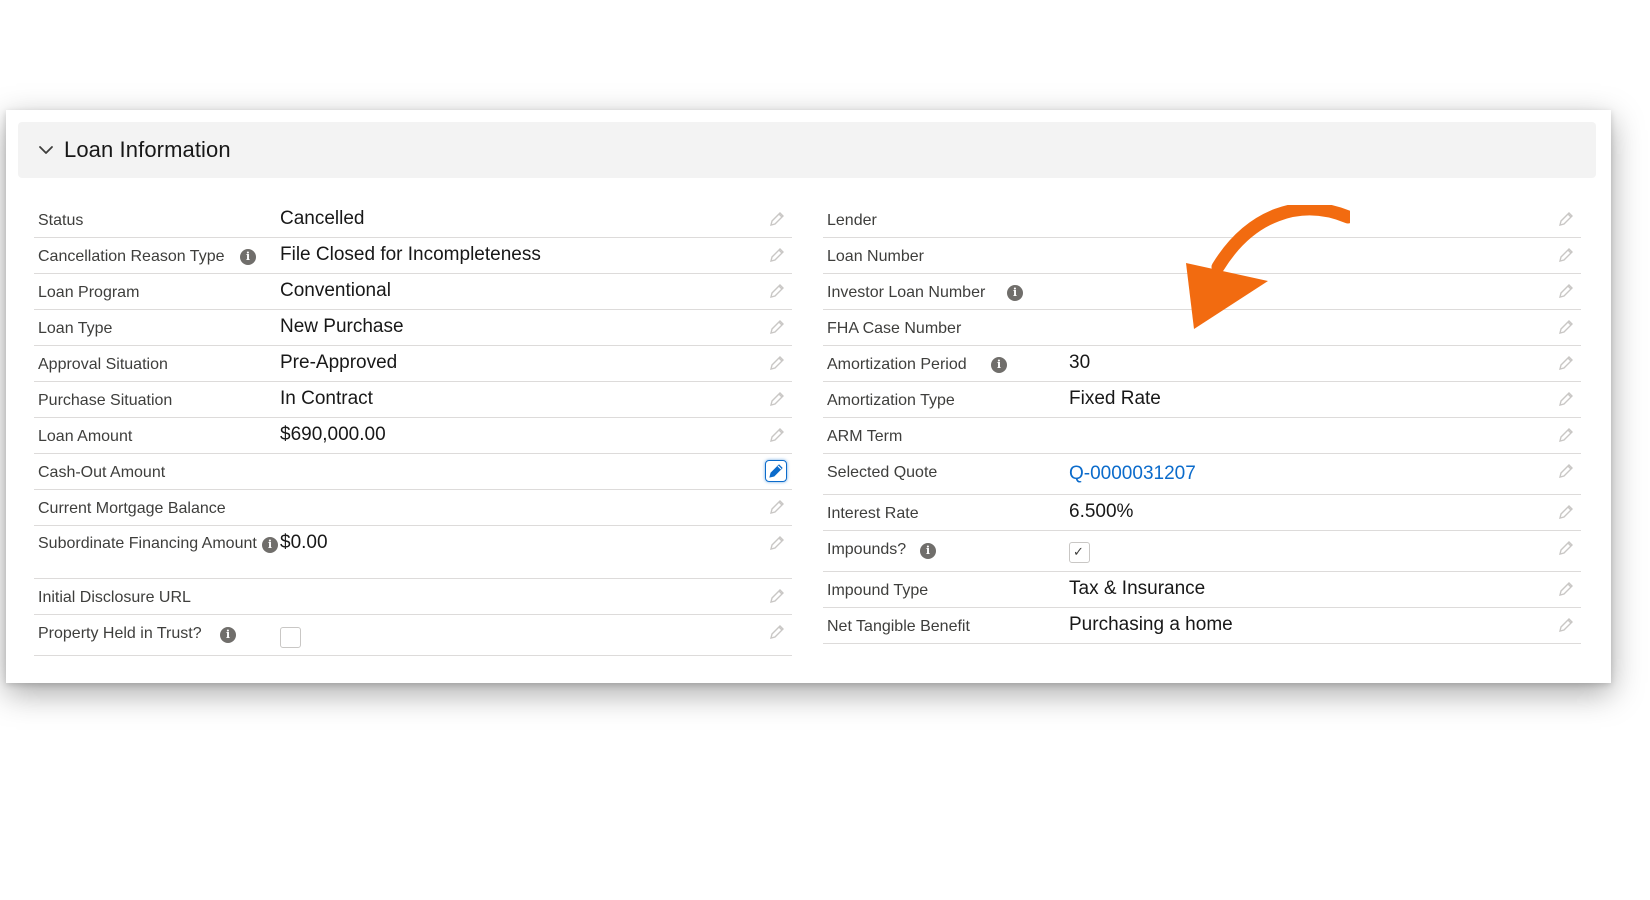  Describe the element at coordinates (413, 436) in the screenshot. I see `field-row-loan-amount: Loan Amount $690,000.00` at that location.